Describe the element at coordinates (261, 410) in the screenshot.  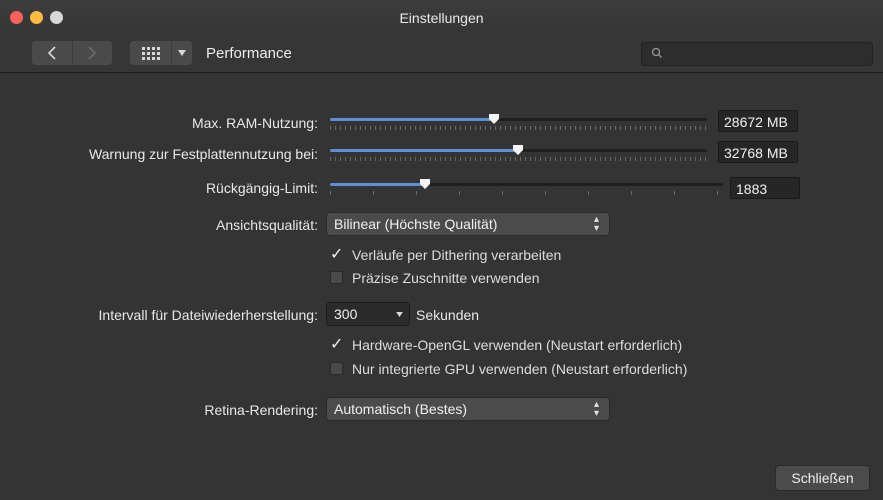
I see `retina-rendering-label: Retina-Rendering:` at that location.